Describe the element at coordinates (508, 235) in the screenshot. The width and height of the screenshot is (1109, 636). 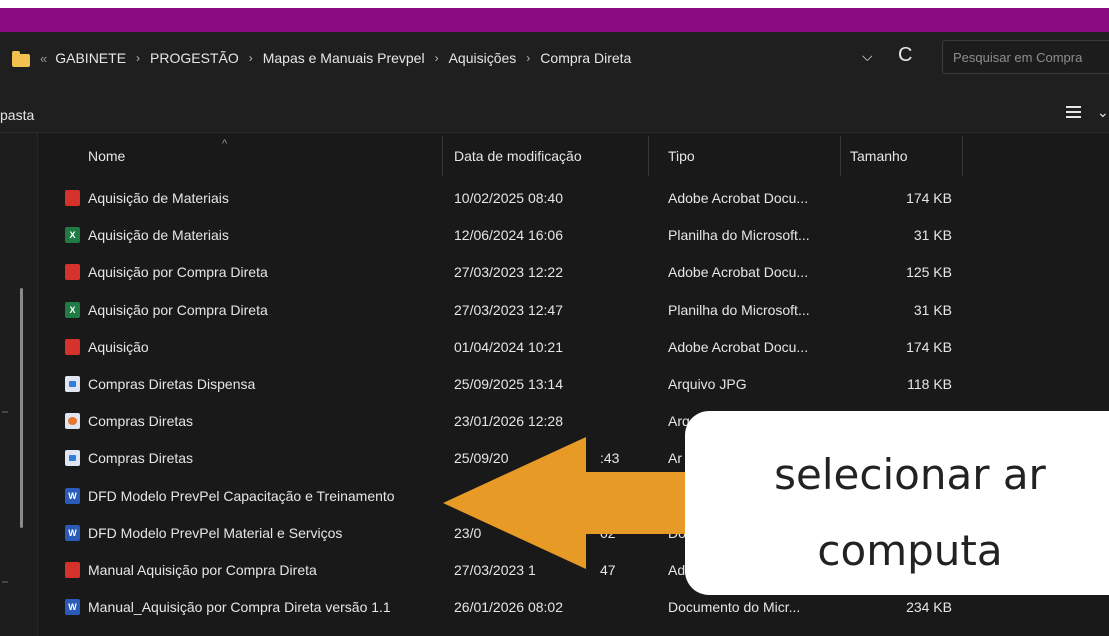
I see `file-date: 12/06/2024 16:06` at that location.